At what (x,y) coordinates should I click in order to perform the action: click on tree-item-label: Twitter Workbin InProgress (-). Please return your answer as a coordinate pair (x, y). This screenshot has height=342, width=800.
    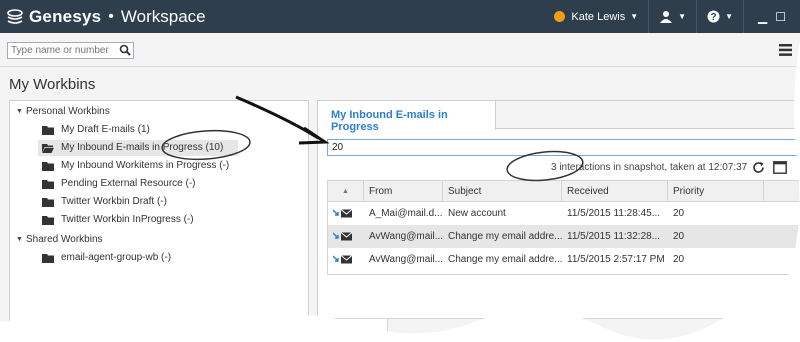
    Looking at the image, I should click on (127, 219).